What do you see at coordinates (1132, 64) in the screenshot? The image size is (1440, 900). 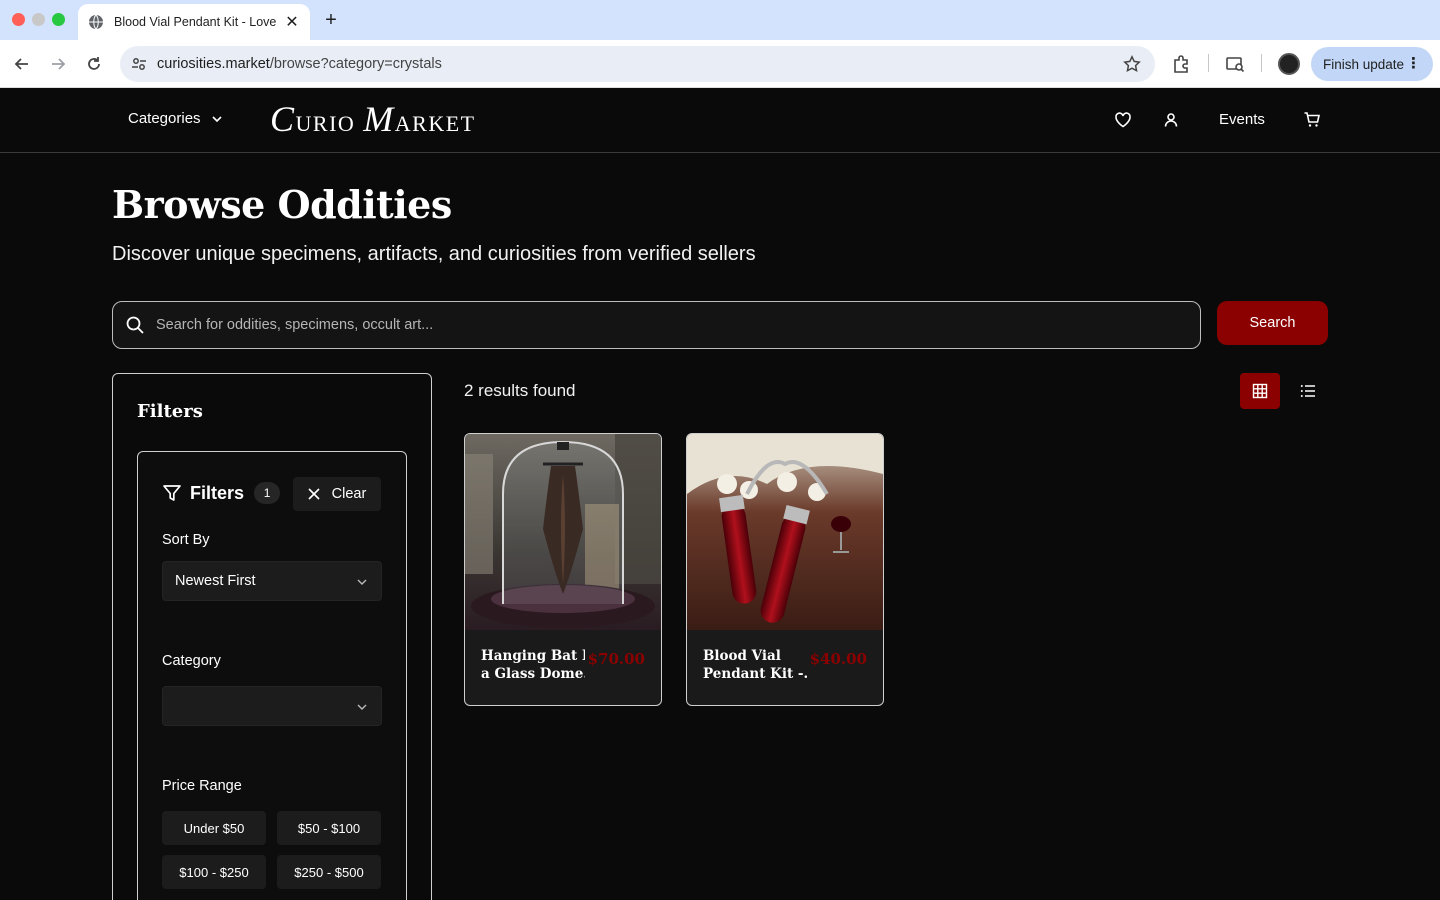 I see `bookmark-star-icon` at bounding box center [1132, 64].